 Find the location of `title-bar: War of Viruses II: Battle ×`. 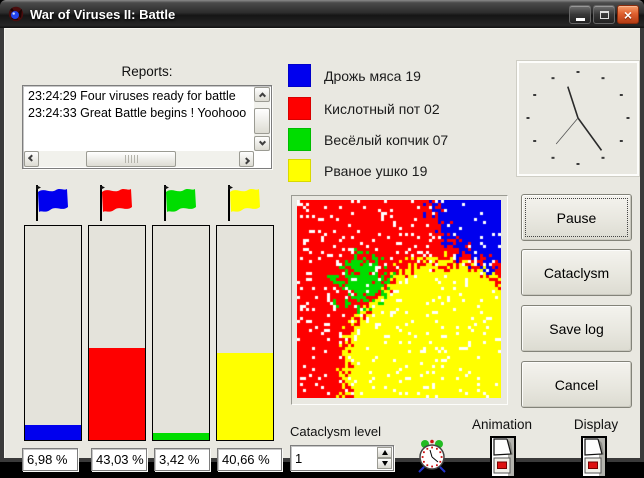

title-bar: War of Viruses II: Battle × is located at coordinates (322, 14).